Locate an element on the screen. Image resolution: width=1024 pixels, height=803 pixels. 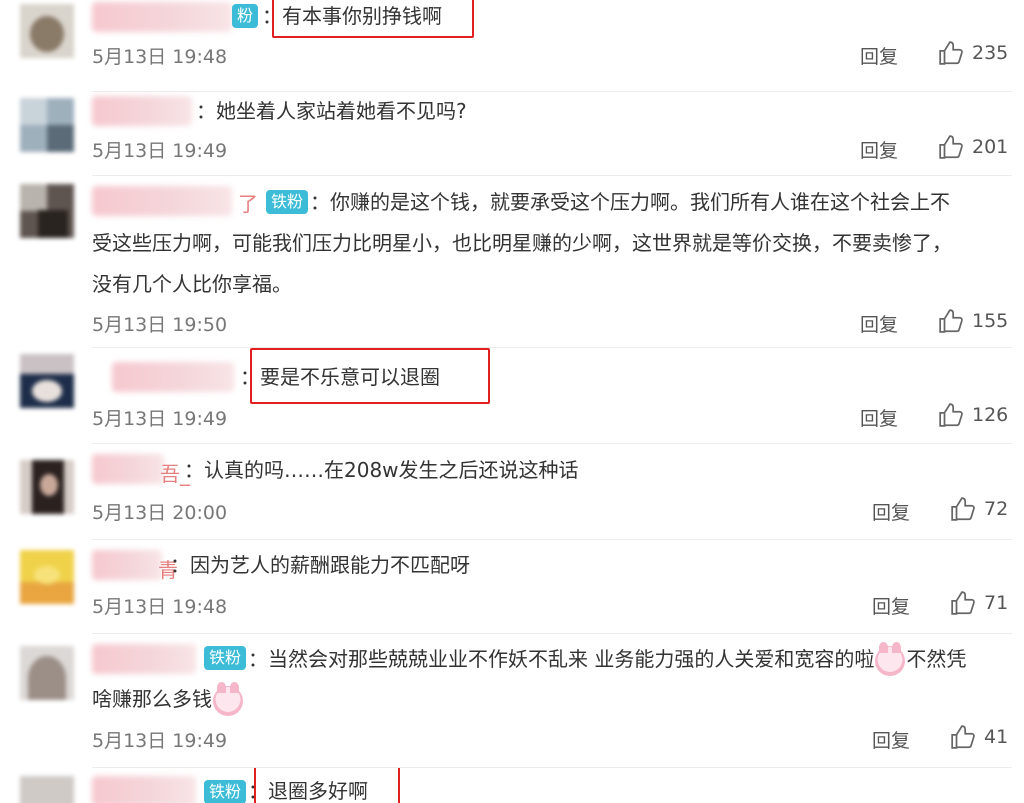
like-count: 235 is located at coordinates (990, 53).